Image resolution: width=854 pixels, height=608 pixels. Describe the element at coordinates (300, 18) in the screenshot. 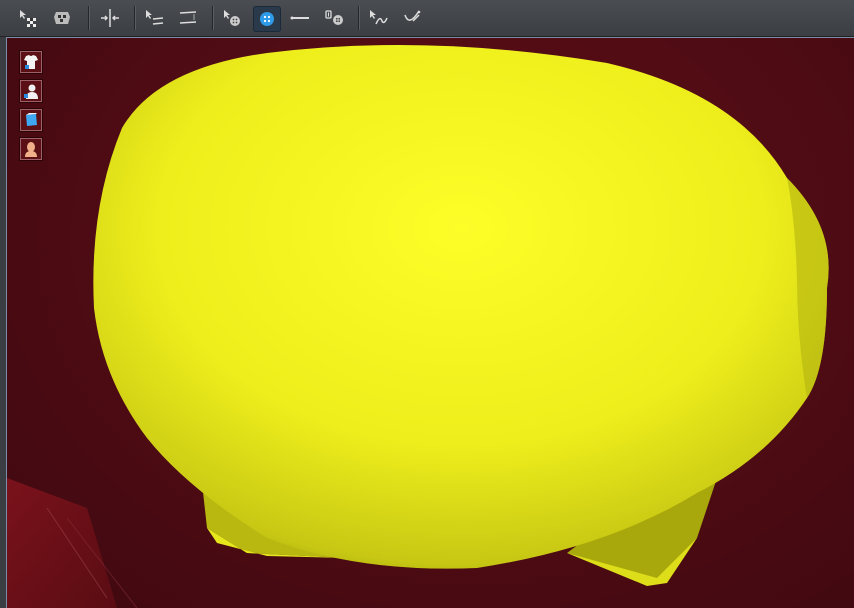

I see `line-icon` at that location.